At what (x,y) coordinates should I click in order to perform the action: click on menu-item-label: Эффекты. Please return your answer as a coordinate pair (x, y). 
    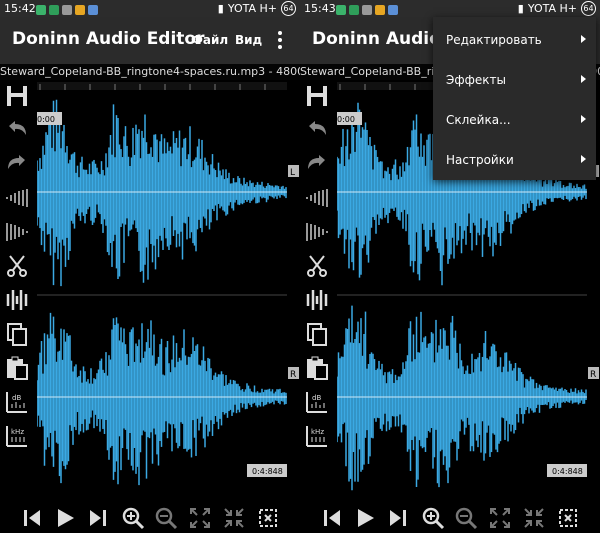
    Looking at the image, I should click on (476, 80).